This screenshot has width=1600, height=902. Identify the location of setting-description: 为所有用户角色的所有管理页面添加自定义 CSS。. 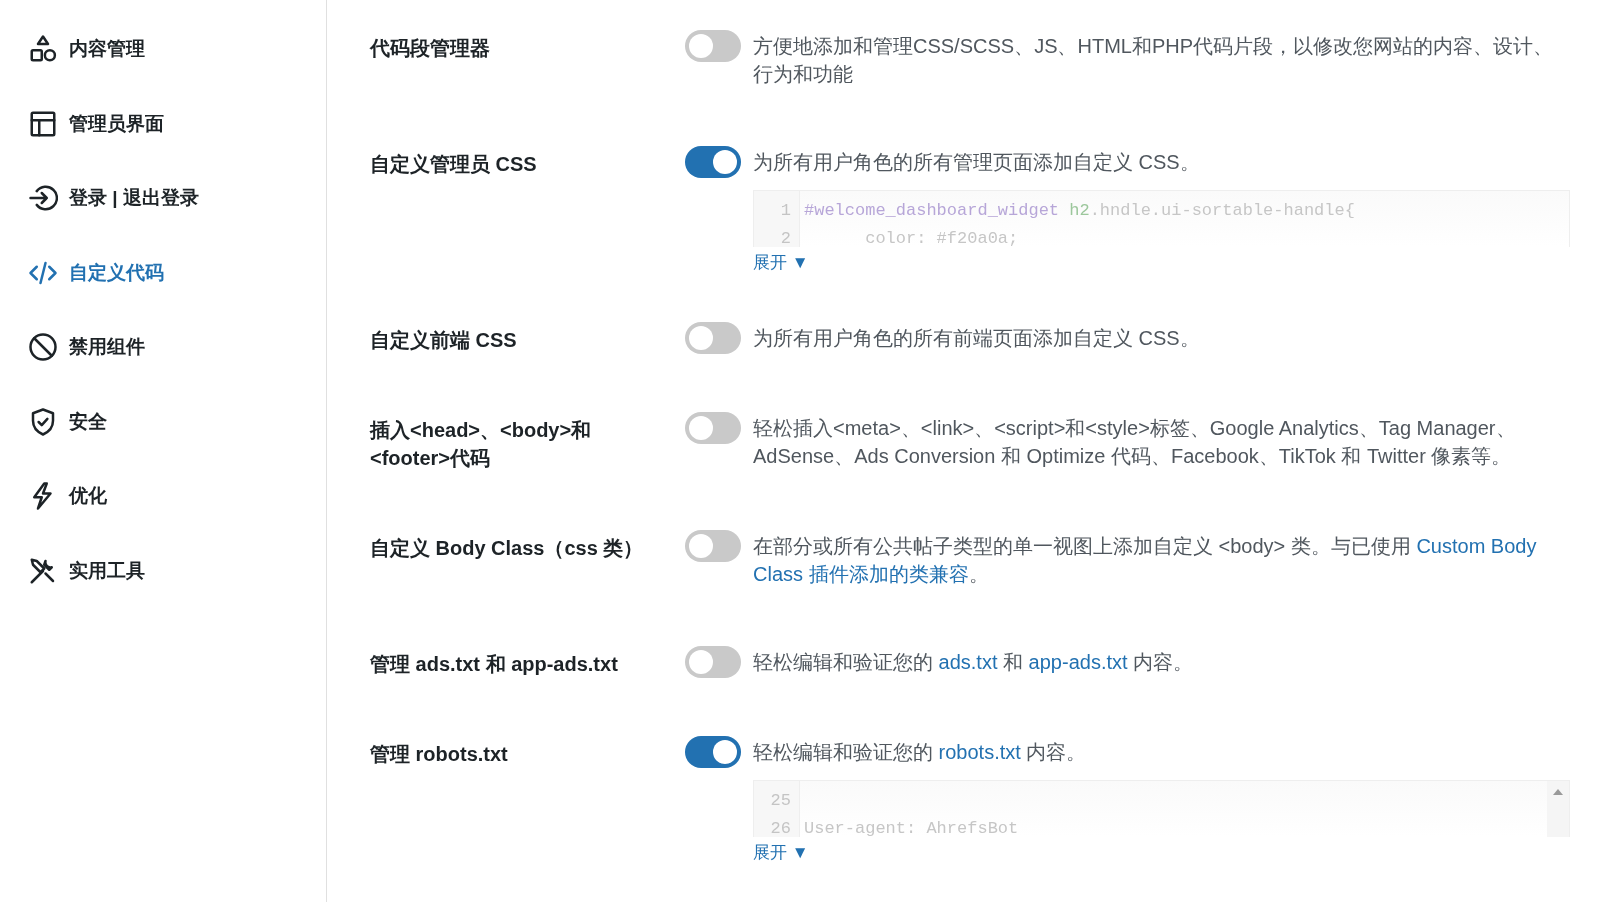
(977, 162).